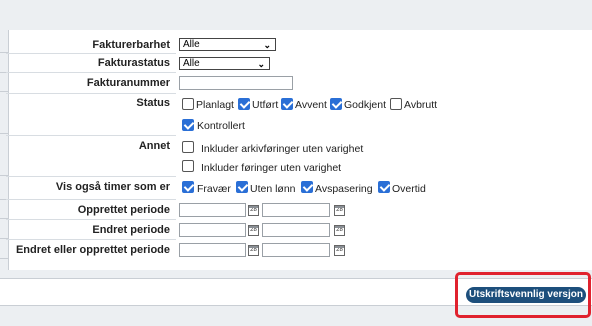 This screenshot has height=326, width=592. I want to click on endret-periode-label: Endret periode, so click(131, 230).